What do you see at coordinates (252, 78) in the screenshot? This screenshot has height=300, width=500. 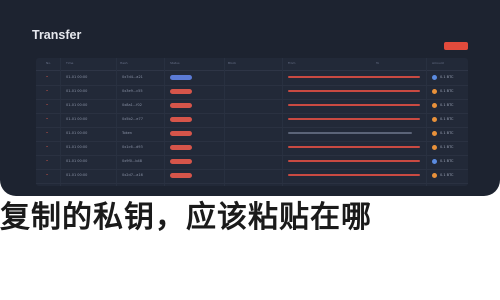 I see `table-row: • 01-01 00:00 0x7d4...a21 0.1 BTC` at bounding box center [252, 78].